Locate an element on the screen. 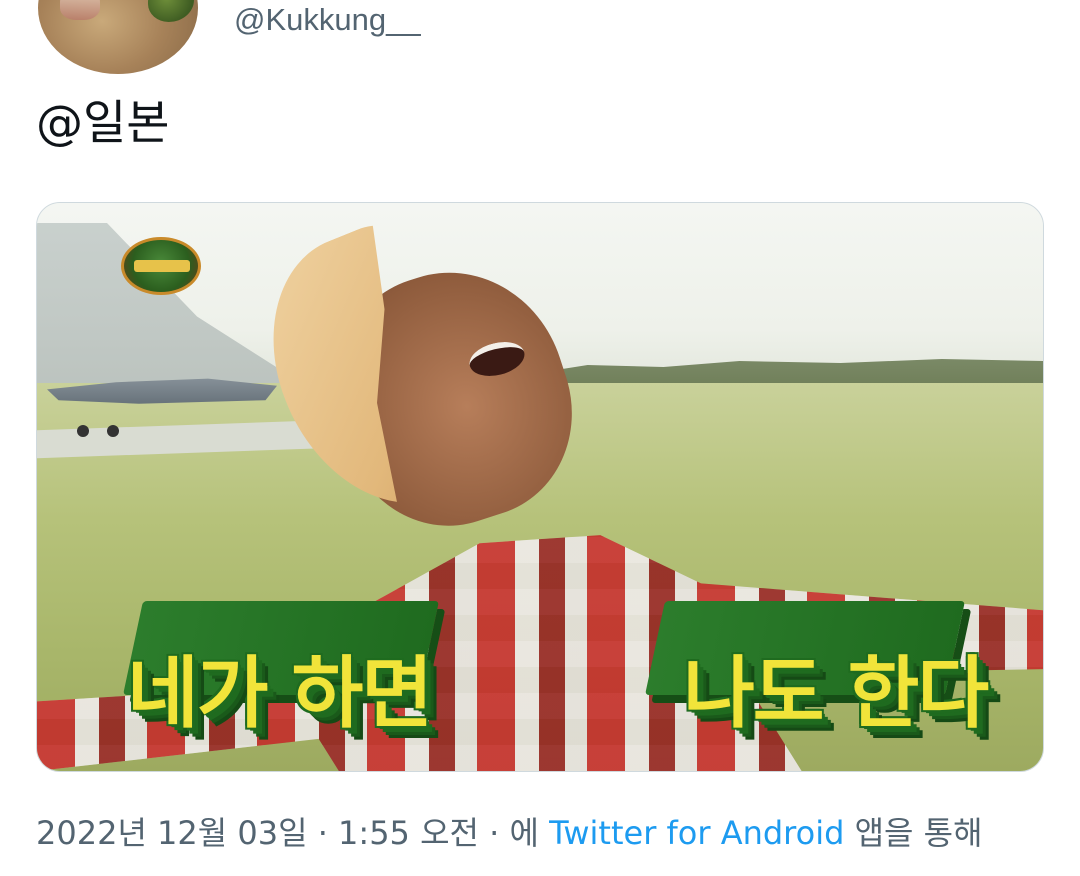 The width and height of the screenshot is (1080, 876). source-suffix: 앱을 통해 is located at coordinates (918, 833).